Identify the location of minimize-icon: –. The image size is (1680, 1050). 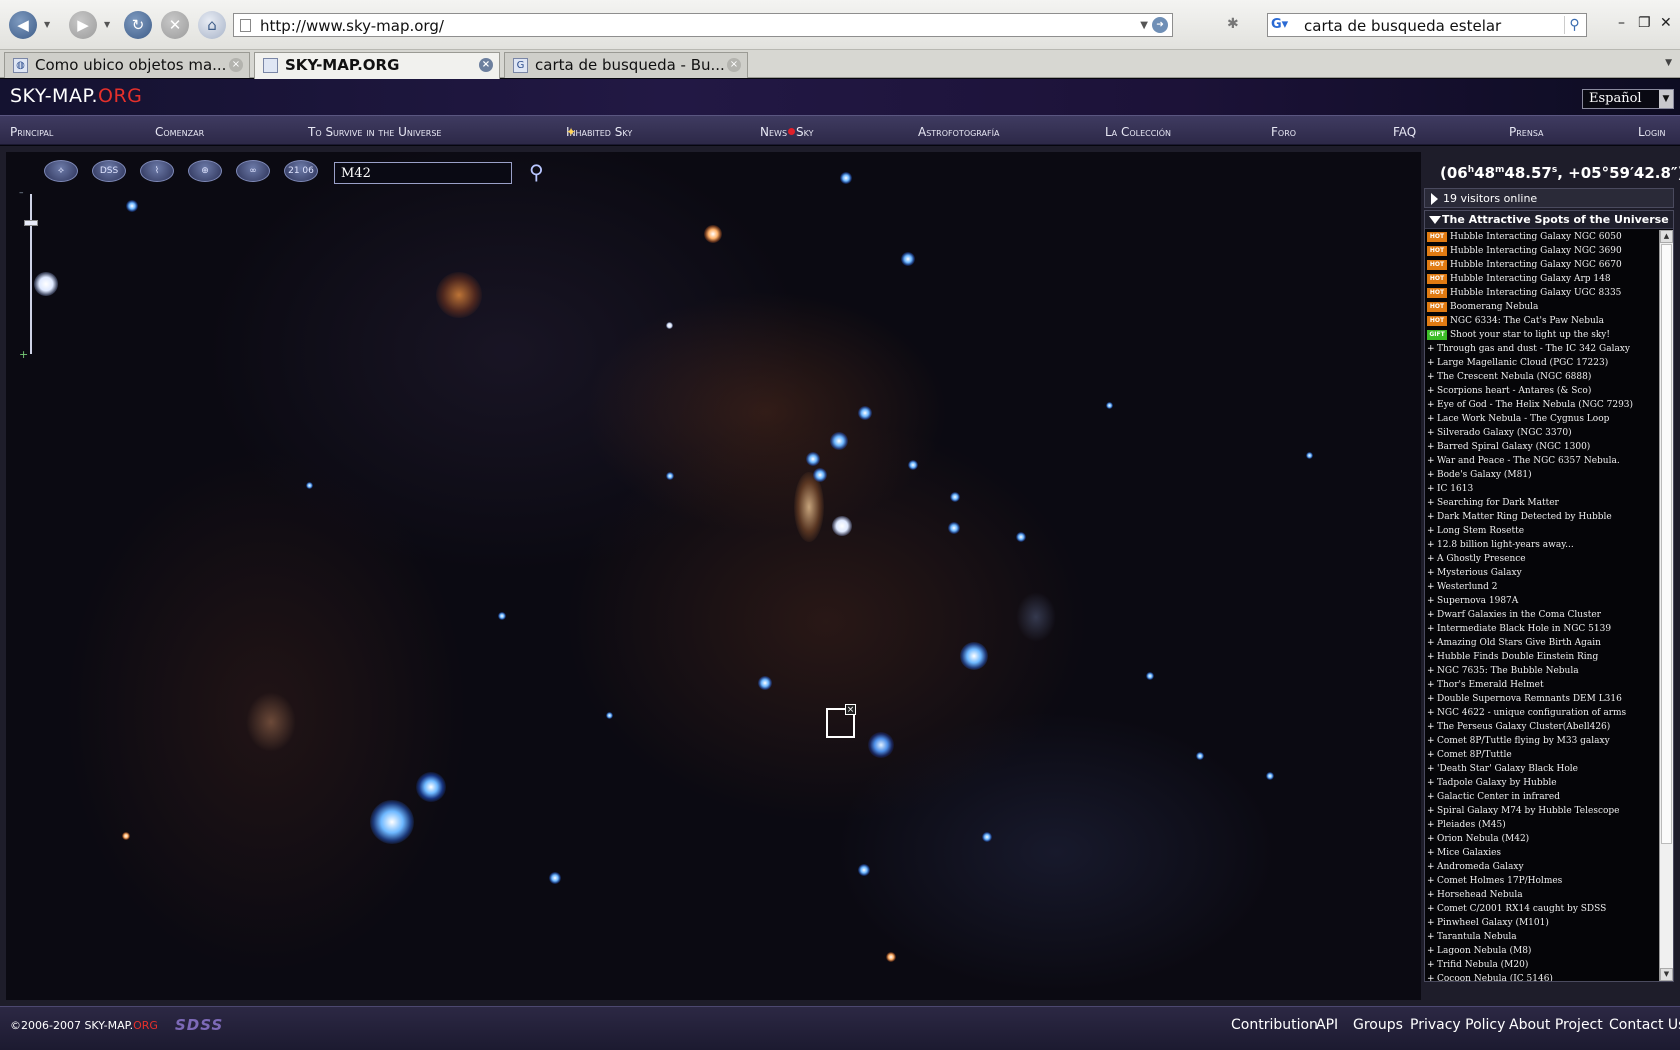
(1621, 23).